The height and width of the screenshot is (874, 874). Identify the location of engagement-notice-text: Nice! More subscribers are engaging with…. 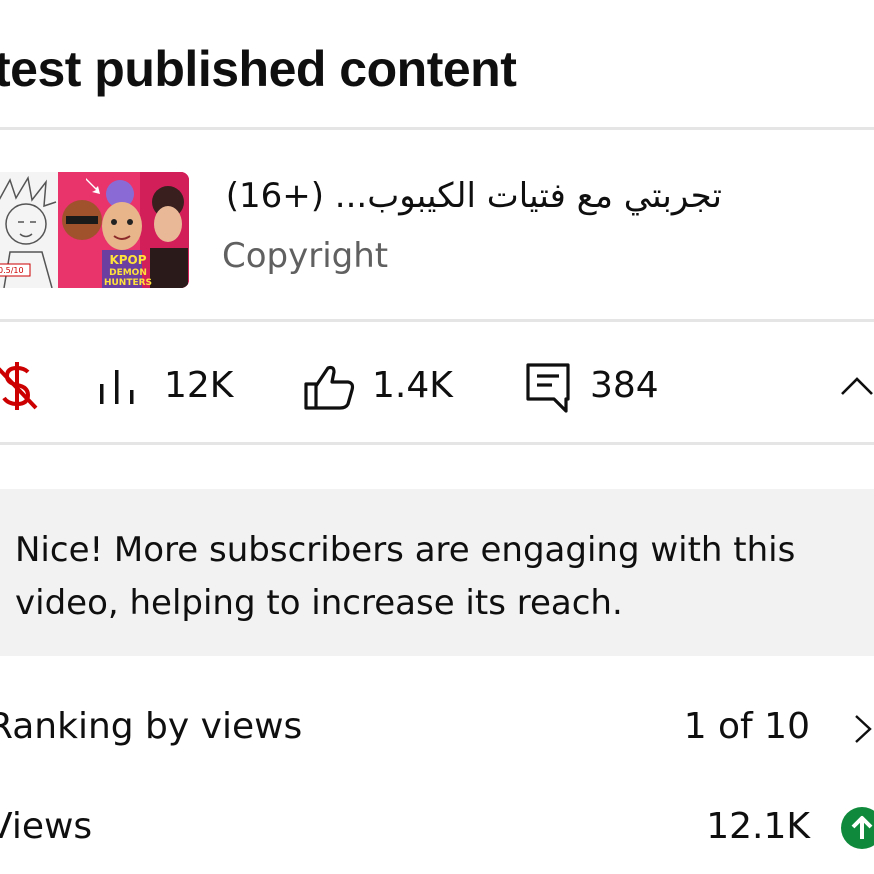
(405, 576).